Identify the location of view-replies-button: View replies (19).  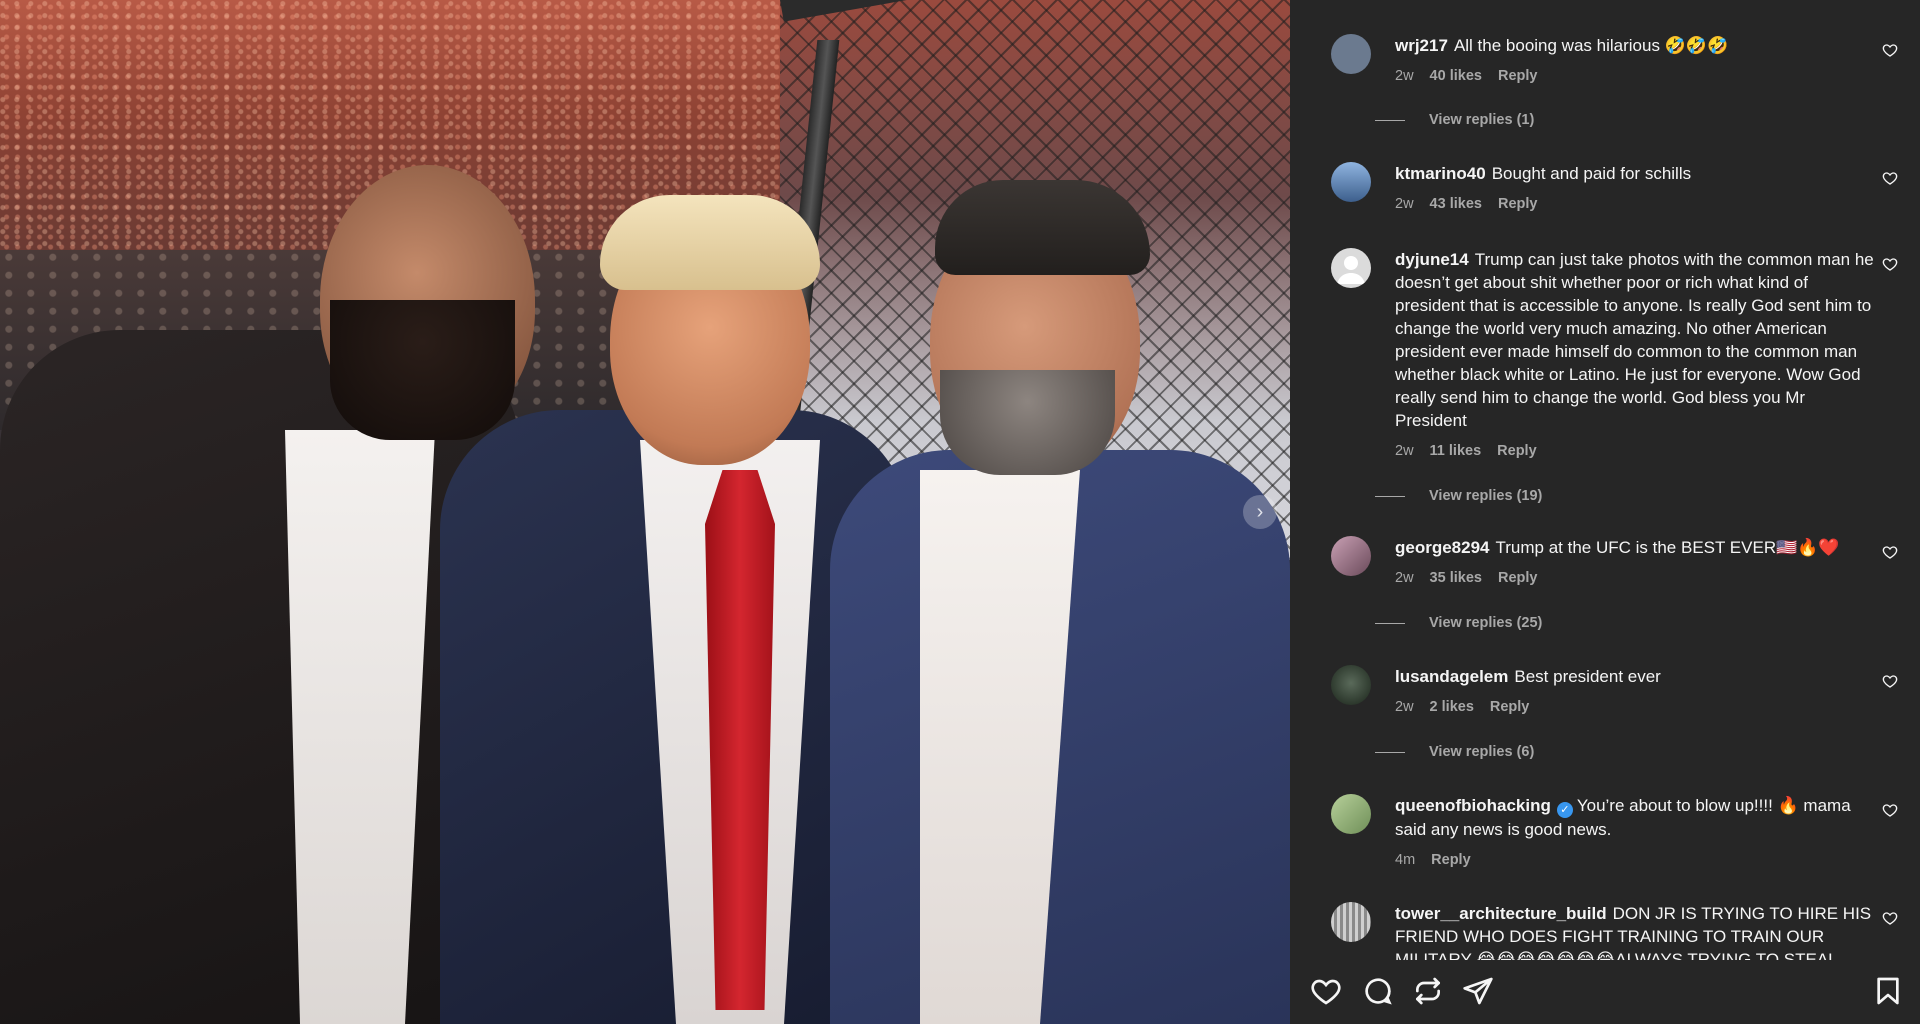
(1458, 496).